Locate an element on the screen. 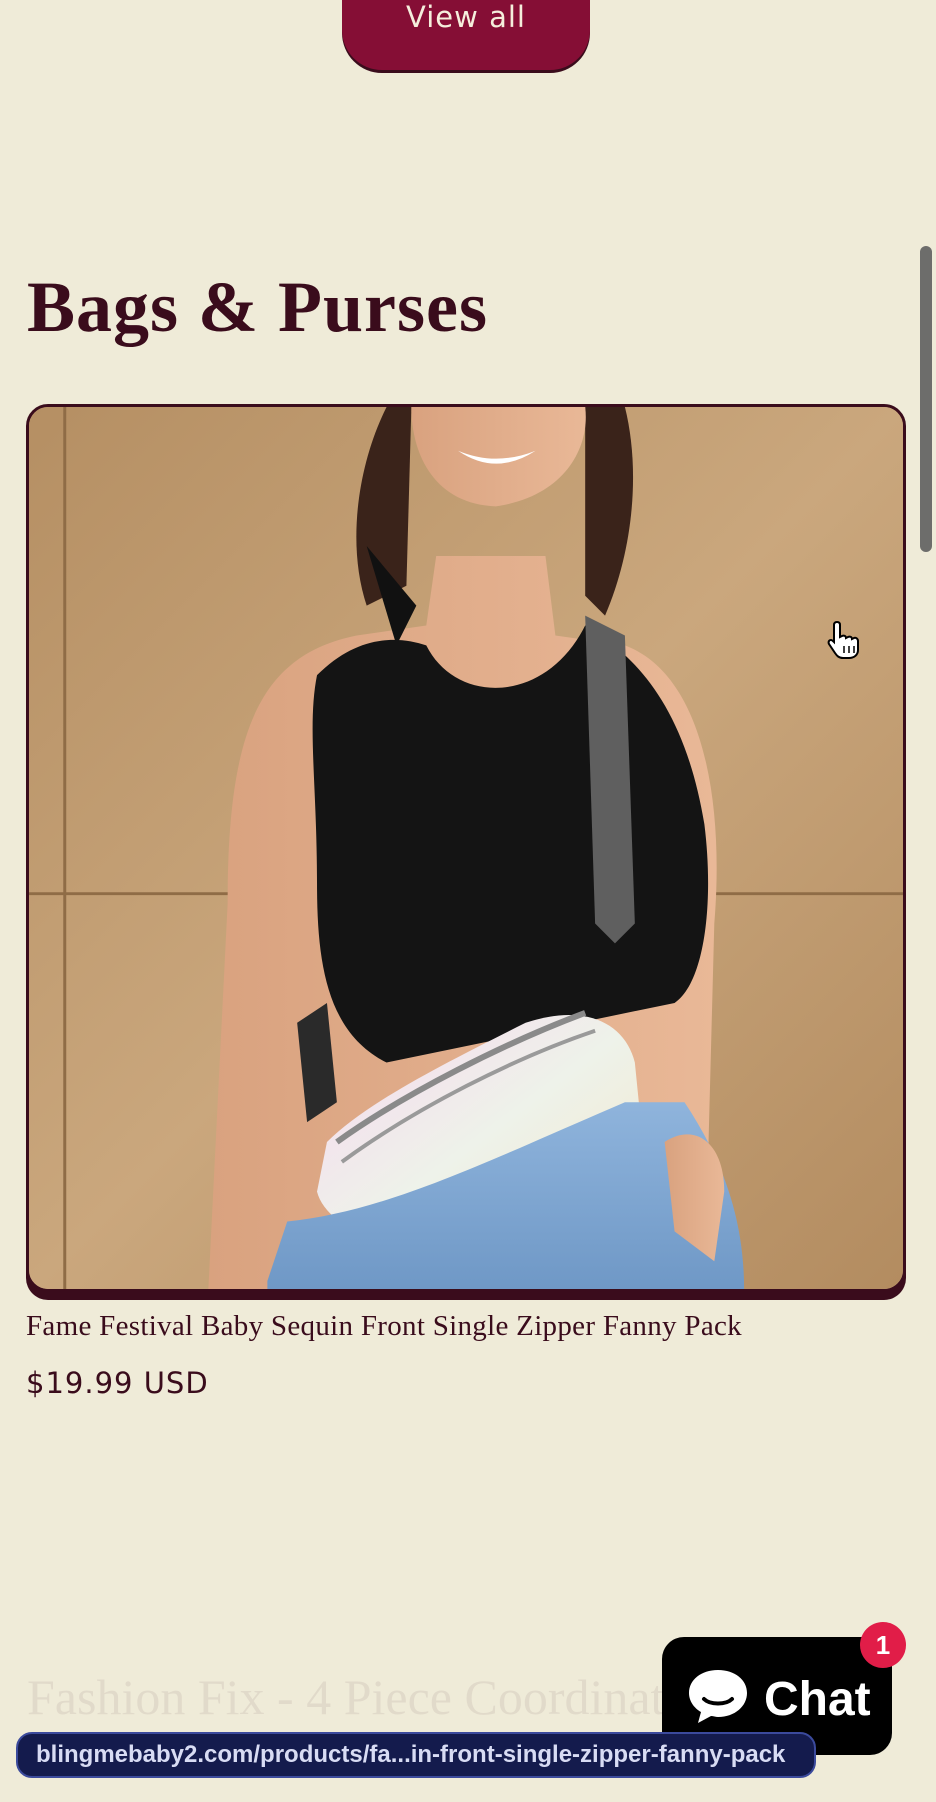 The image size is (936, 1802). hand-pointer-icon is located at coordinates (843, 639).